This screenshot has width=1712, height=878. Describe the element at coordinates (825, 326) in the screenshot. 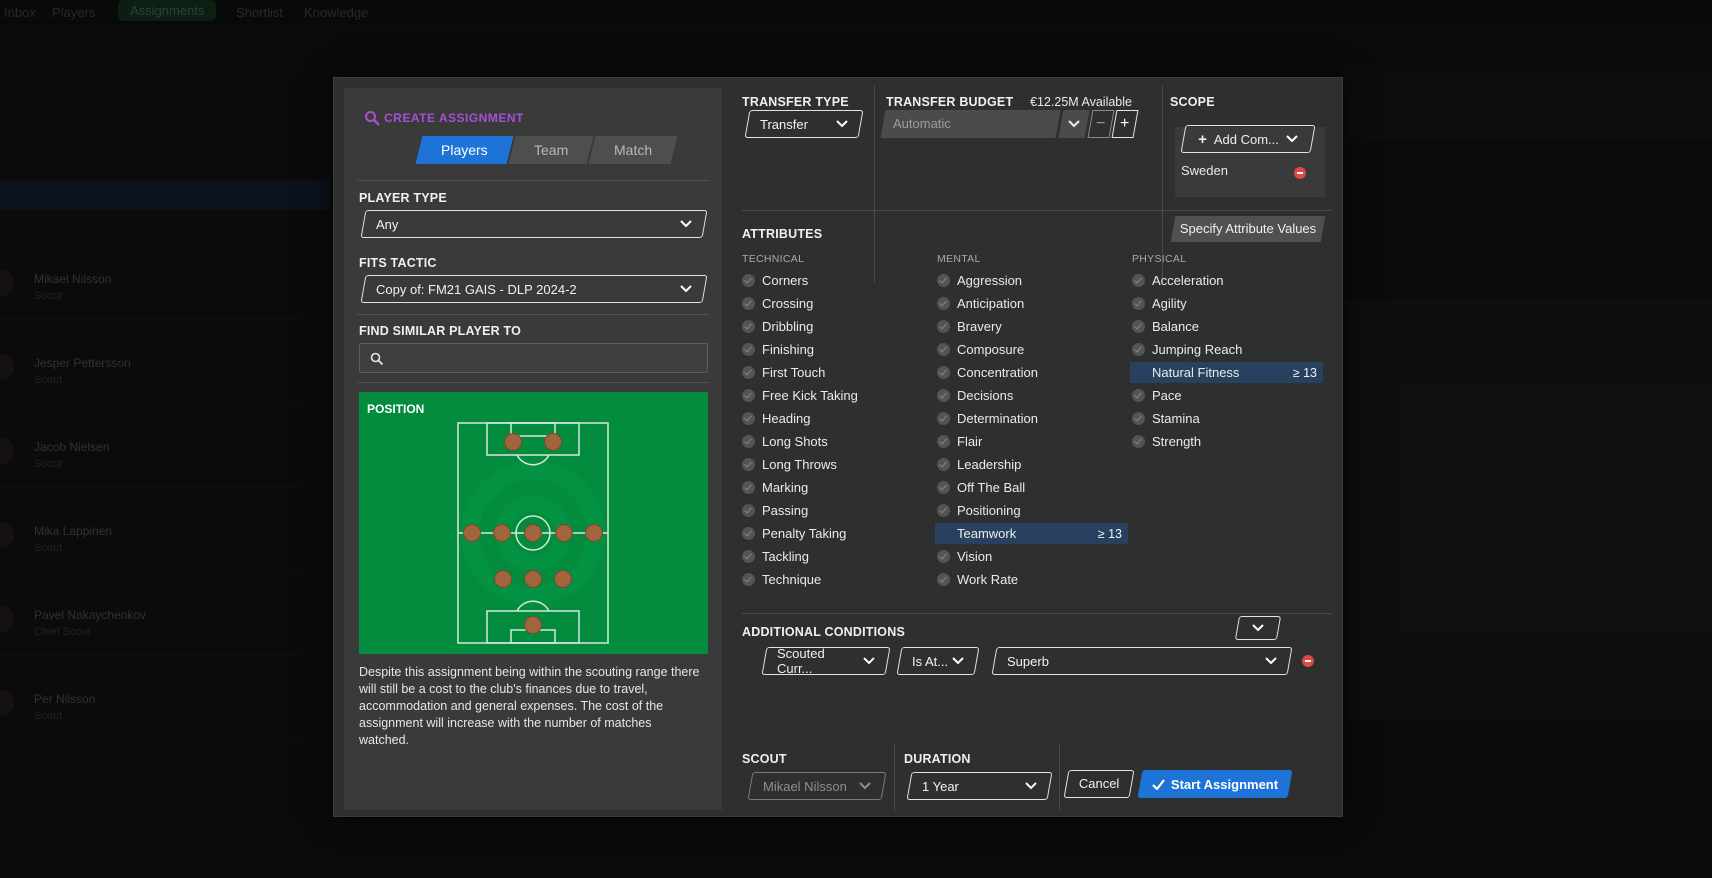

I see `attribute-dribbling: Dribbling` at that location.